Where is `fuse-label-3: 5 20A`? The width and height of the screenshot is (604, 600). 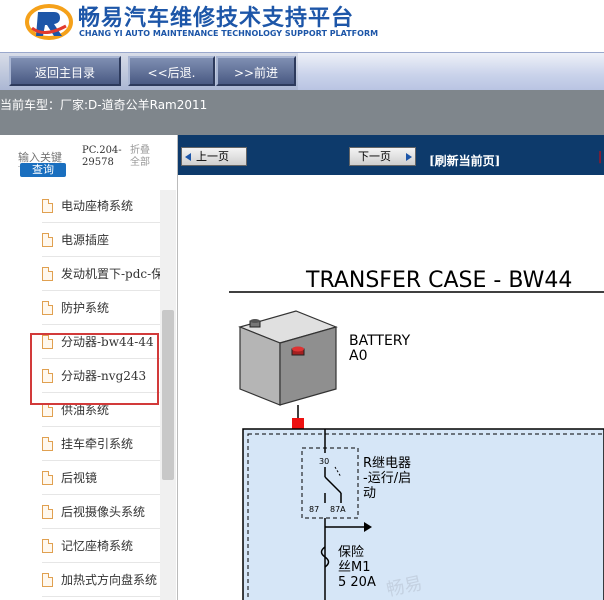
fuse-label-3: 5 20A is located at coordinates (357, 582).